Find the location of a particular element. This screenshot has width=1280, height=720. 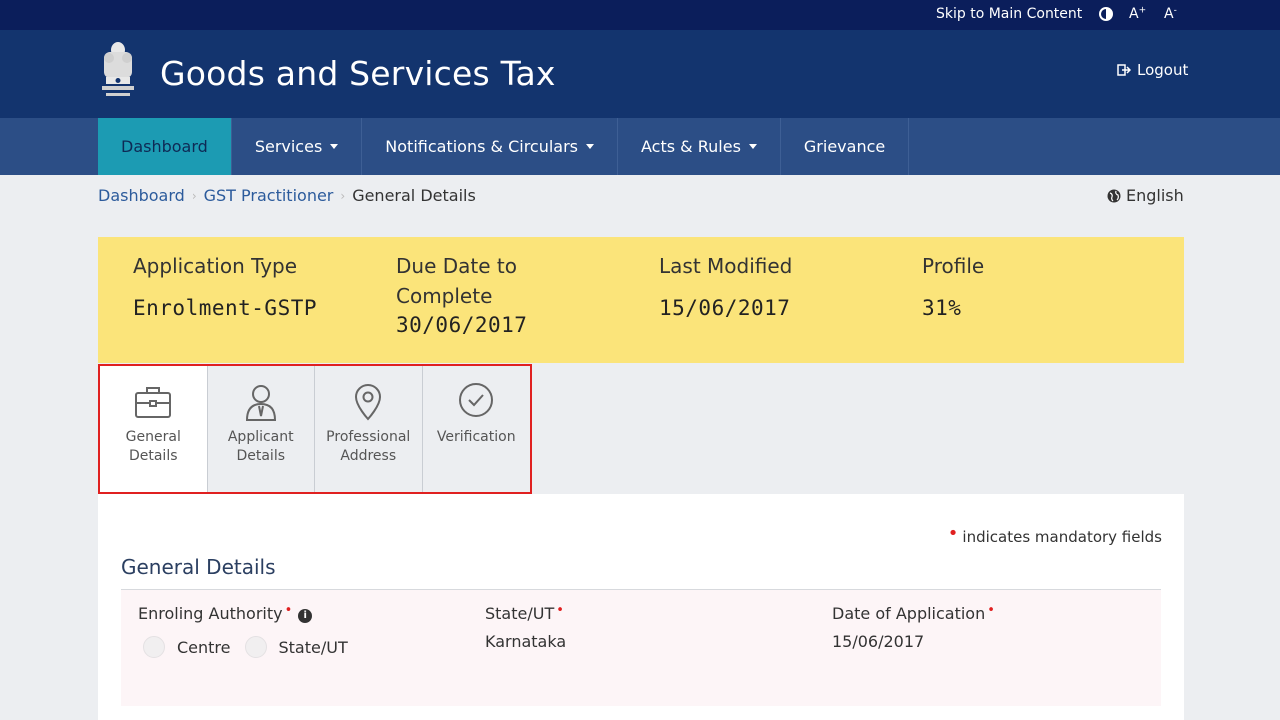

application-type-label: Application Type is located at coordinates (215, 266).